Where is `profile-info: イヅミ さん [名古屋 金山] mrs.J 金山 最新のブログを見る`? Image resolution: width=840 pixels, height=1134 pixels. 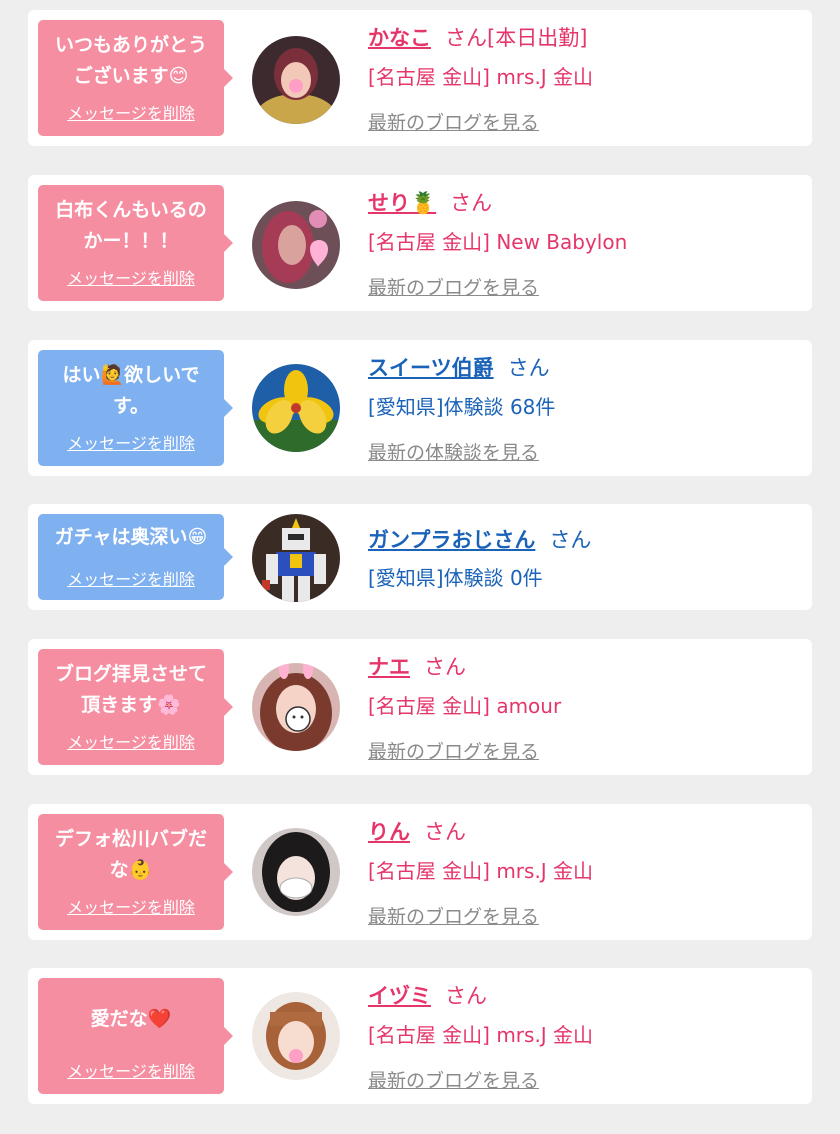
profile-info: イヅミ さん [名古屋 金山] mrs.J 金山 最新のブログを見る is located at coordinates (585, 1036).